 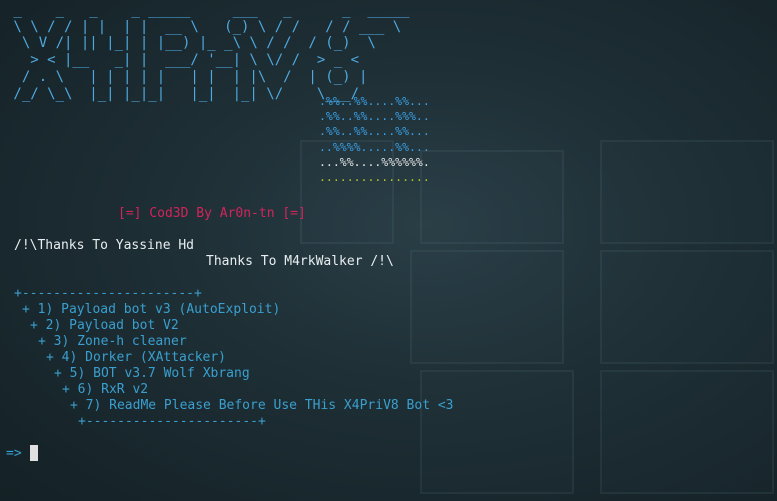 What do you see at coordinates (374, 161) in the screenshot?
I see `flag-line: ...%%....%%%%%%.` at bounding box center [374, 161].